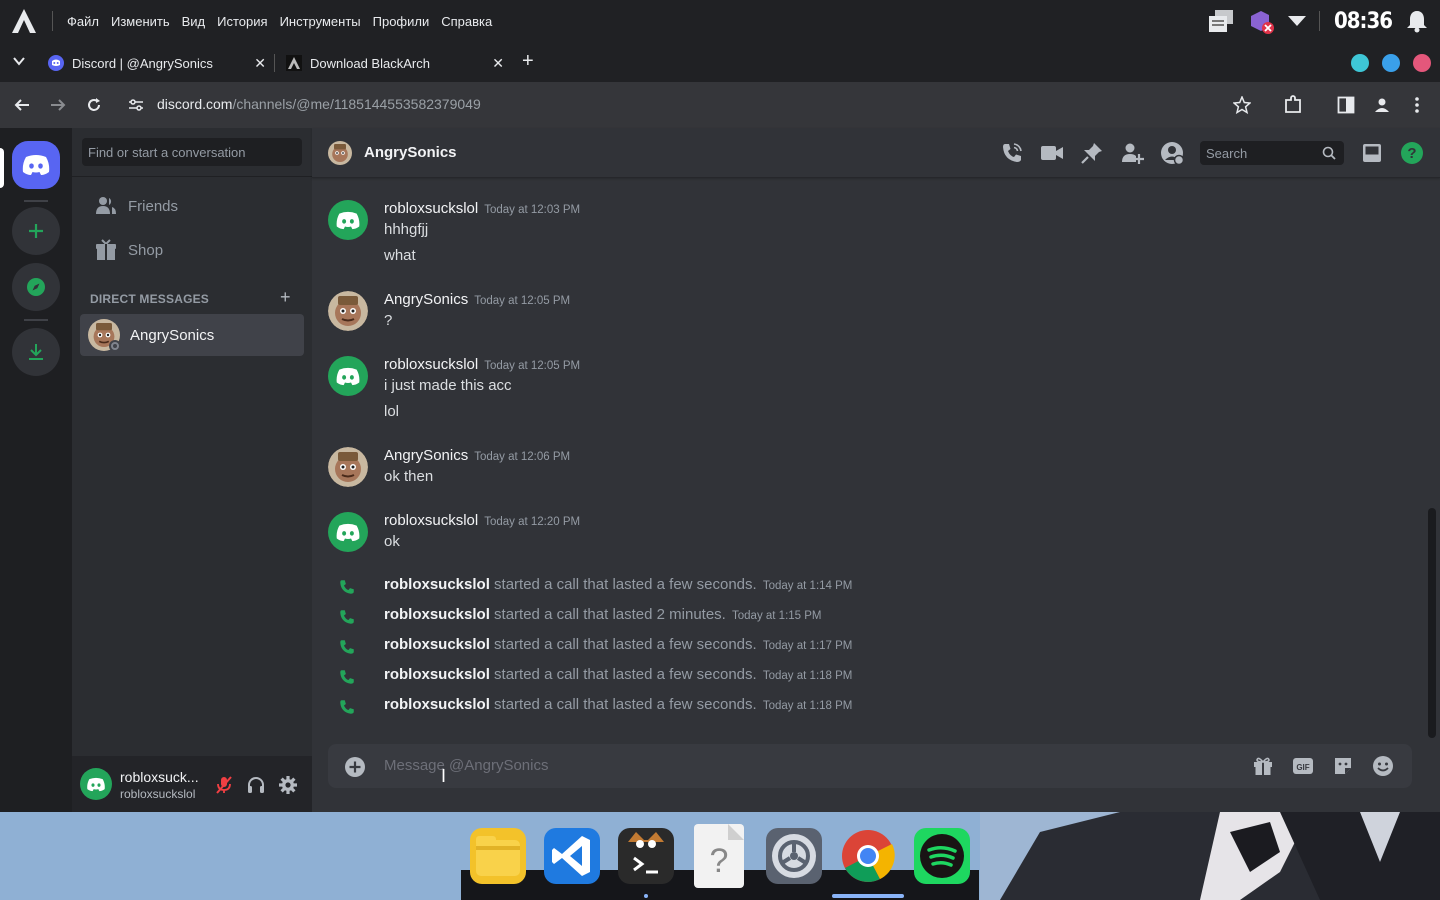  What do you see at coordinates (572, 856) in the screenshot?
I see `vscode-app-icon` at bounding box center [572, 856].